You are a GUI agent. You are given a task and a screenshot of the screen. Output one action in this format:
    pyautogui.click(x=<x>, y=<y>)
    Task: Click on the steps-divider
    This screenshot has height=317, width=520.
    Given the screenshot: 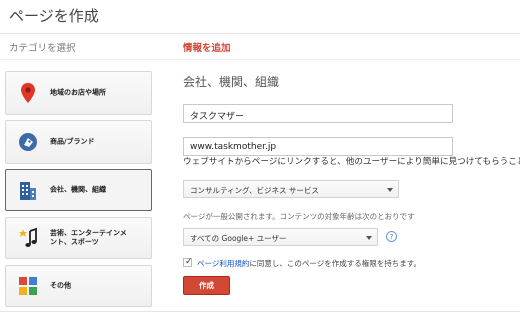 What is the action you would take?
    pyautogui.click(x=260, y=59)
    